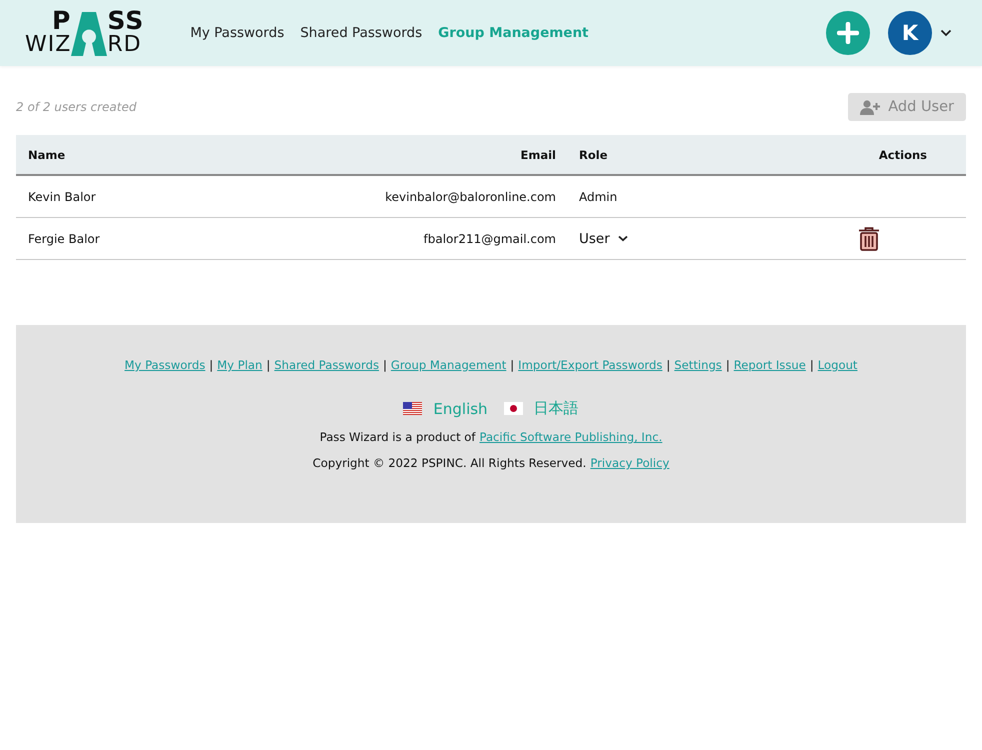 This screenshot has width=982, height=750. What do you see at coordinates (62, 21) in the screenshot?
I see `logo-text: P` at bounding box center [62, 21].